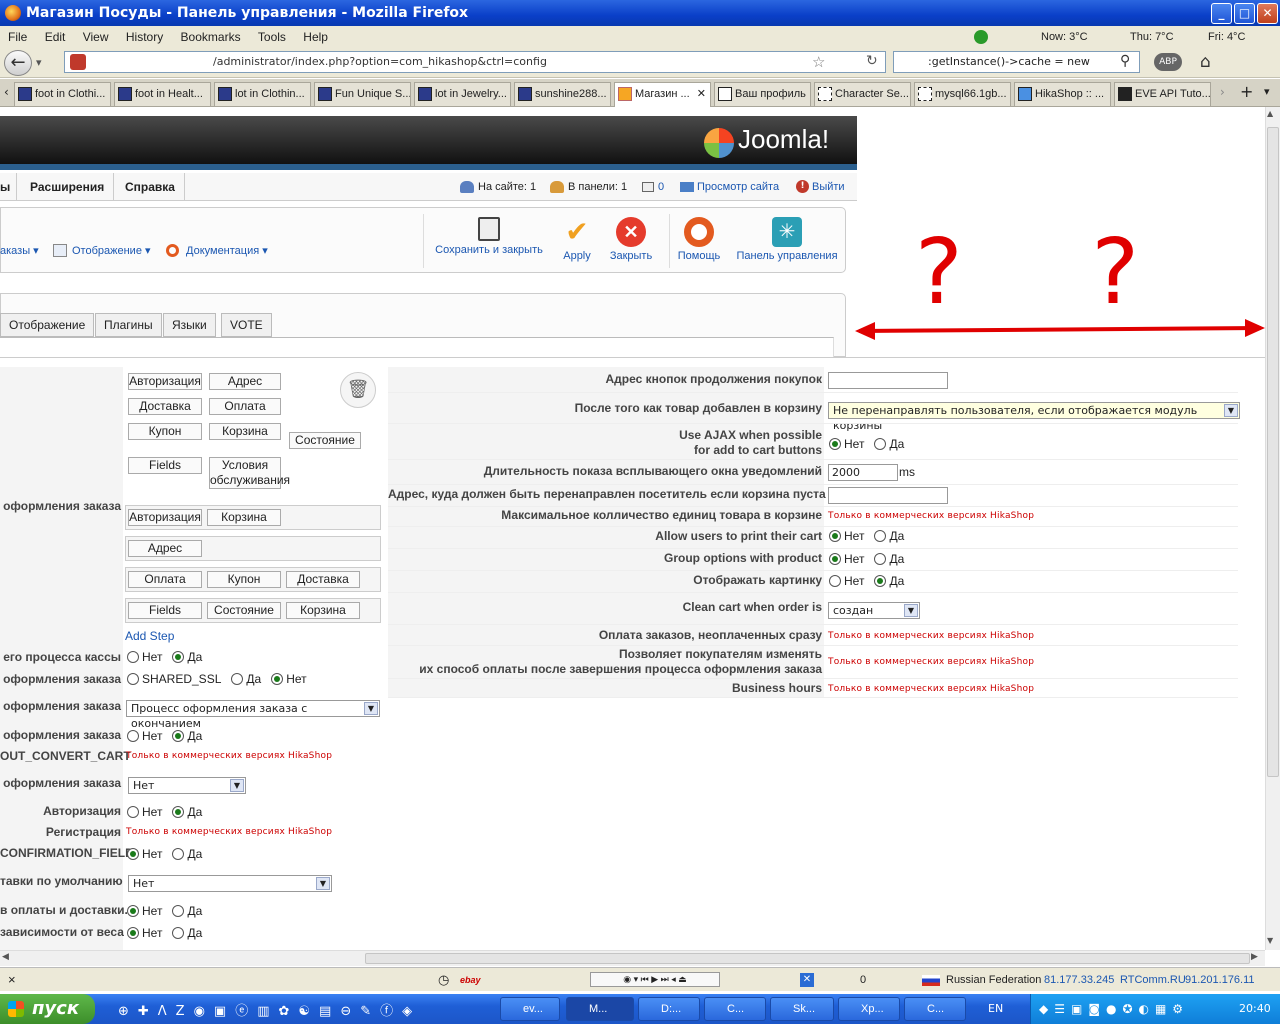  What do you see at coordinates (189, 325) in the screenshot?
I see `tab-languages: Языки` at bounding box center [189, 325].